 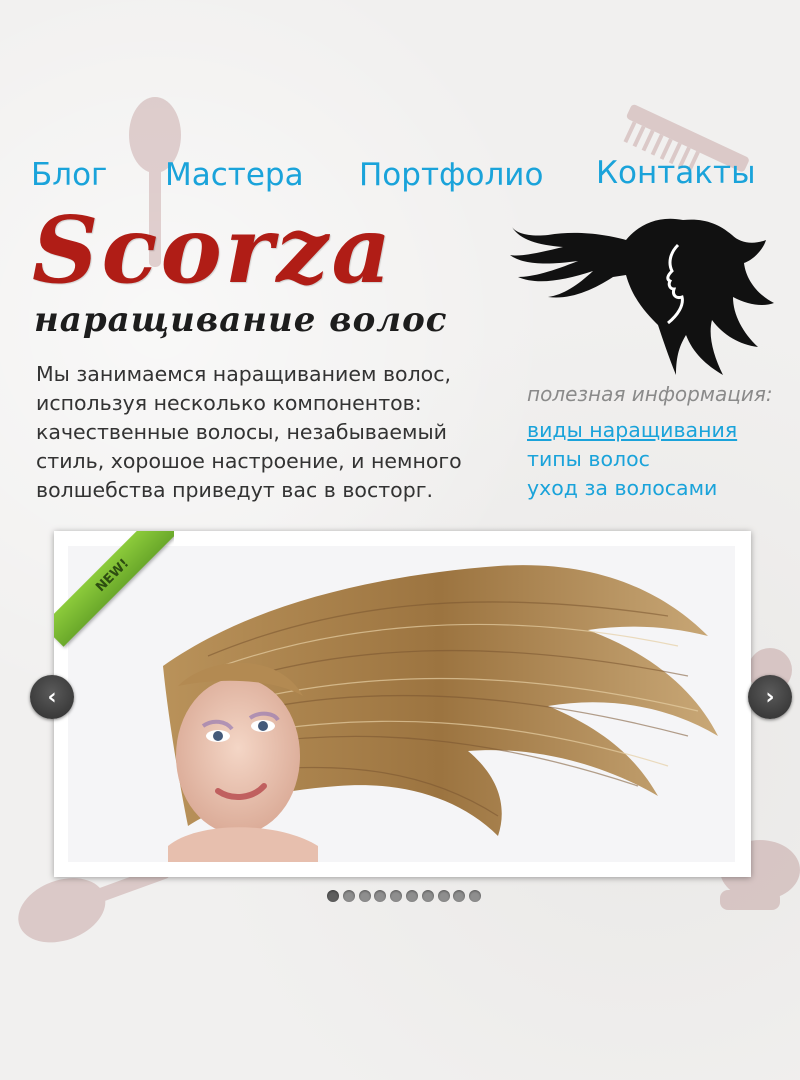 I want to click on new-ribbon: NEW!, so click(x=114, y=591).